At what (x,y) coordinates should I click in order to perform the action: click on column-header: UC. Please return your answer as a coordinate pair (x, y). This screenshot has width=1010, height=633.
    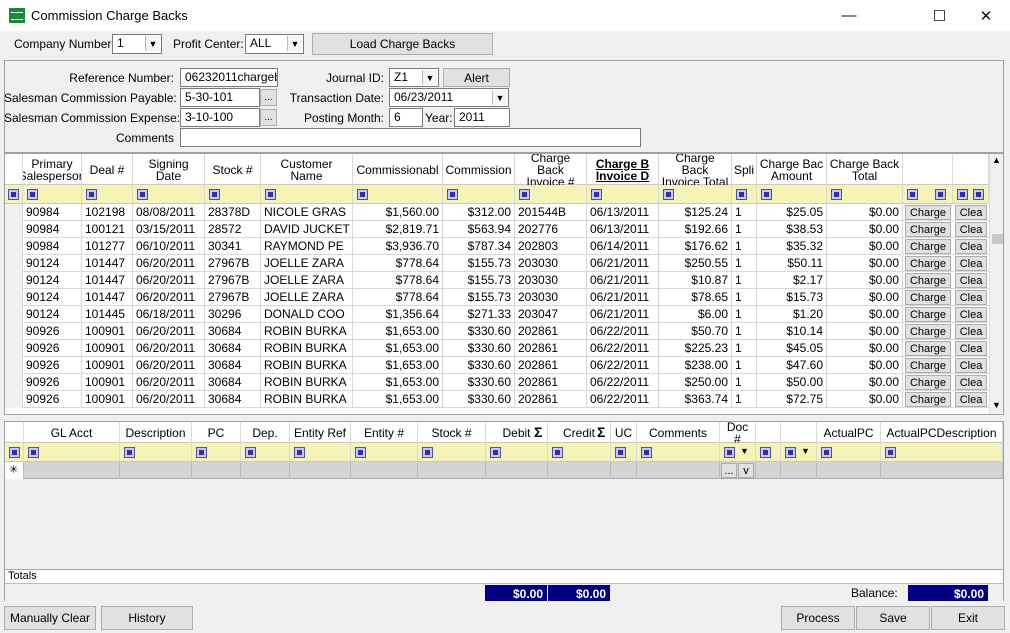
    Looking at the image, I should click on (624, 432).